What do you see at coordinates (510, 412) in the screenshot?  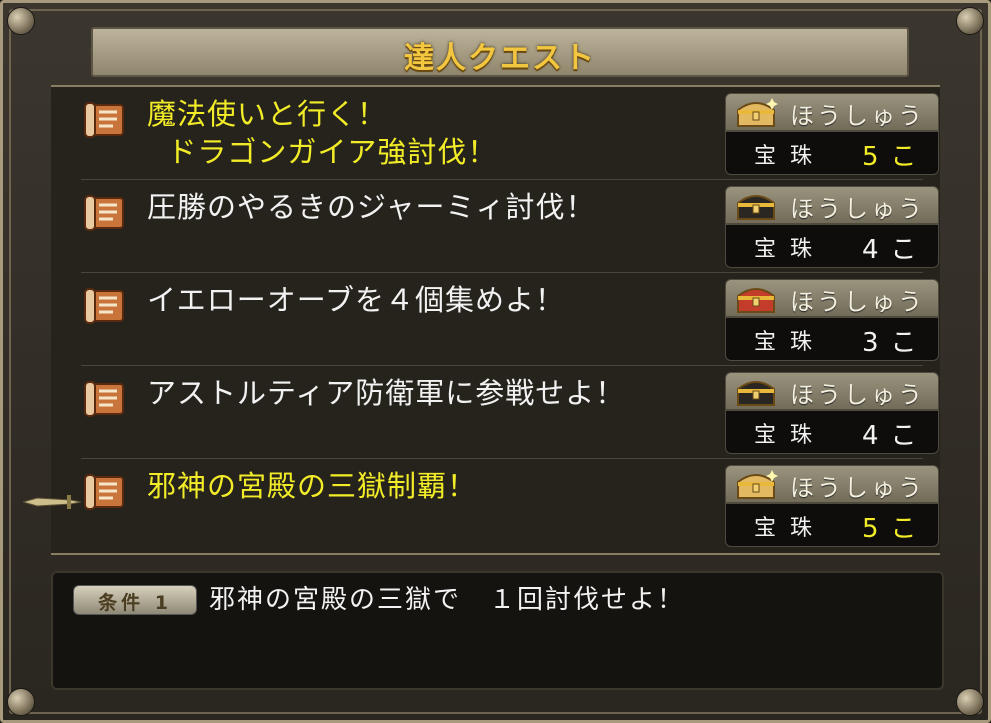 I see `quest-row: アストルティア防衛軍に参戦せよ！ ほうしゅう宝珠 4こ` at bounding box center [510, 412].